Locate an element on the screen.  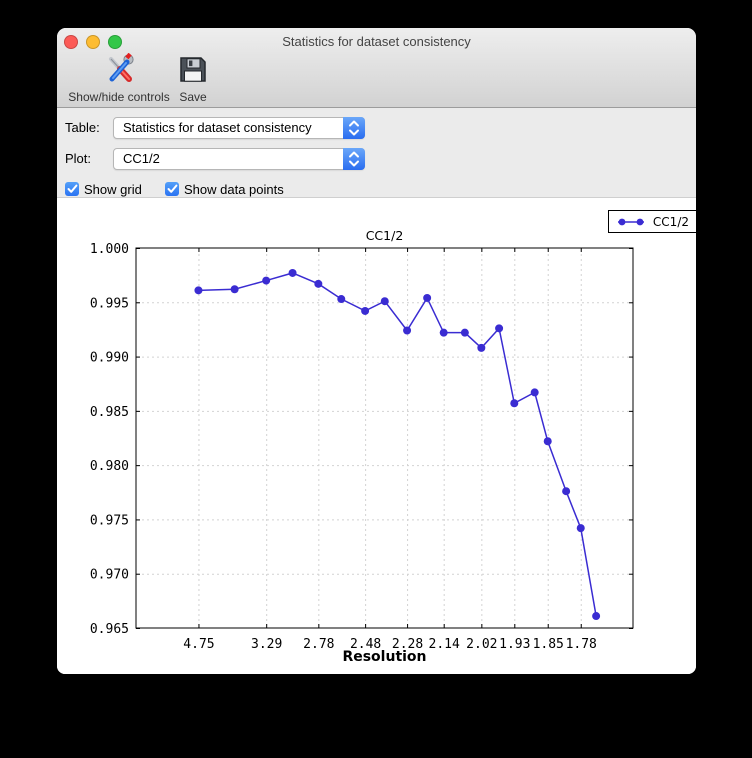
save-icon is located at coordinates (193, 72).